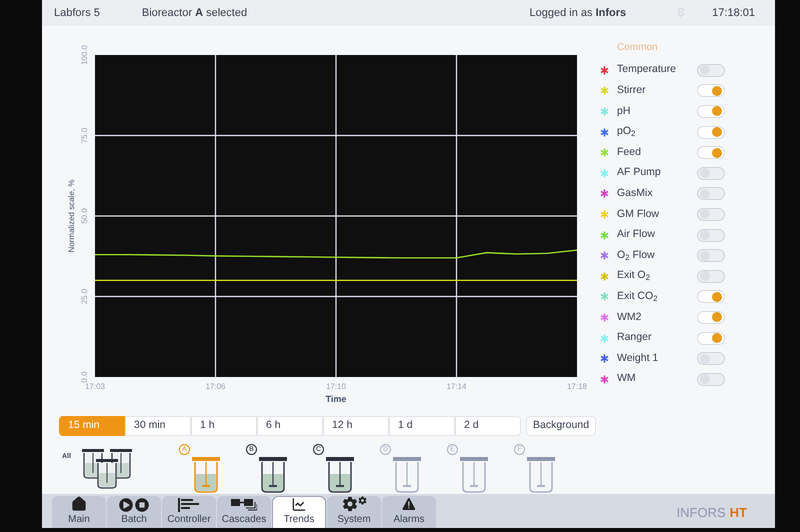  Describe the element at coordinates (290, 426) in the screenshot. I see `range-tab: 6 h` at that location.